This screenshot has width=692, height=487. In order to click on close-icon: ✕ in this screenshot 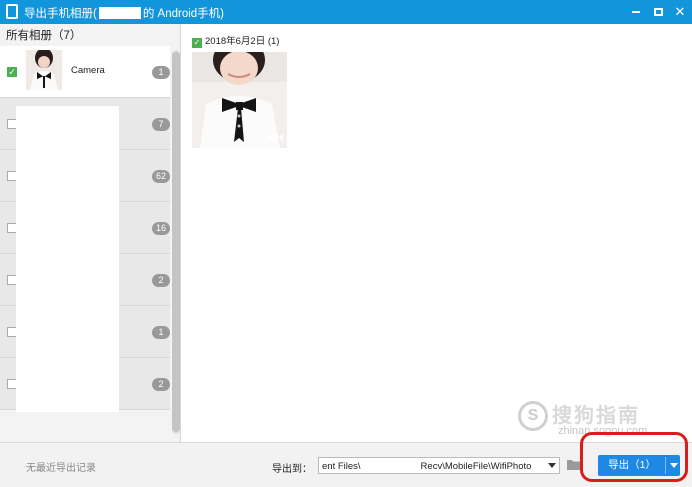, I will do `click(680, 11)`.